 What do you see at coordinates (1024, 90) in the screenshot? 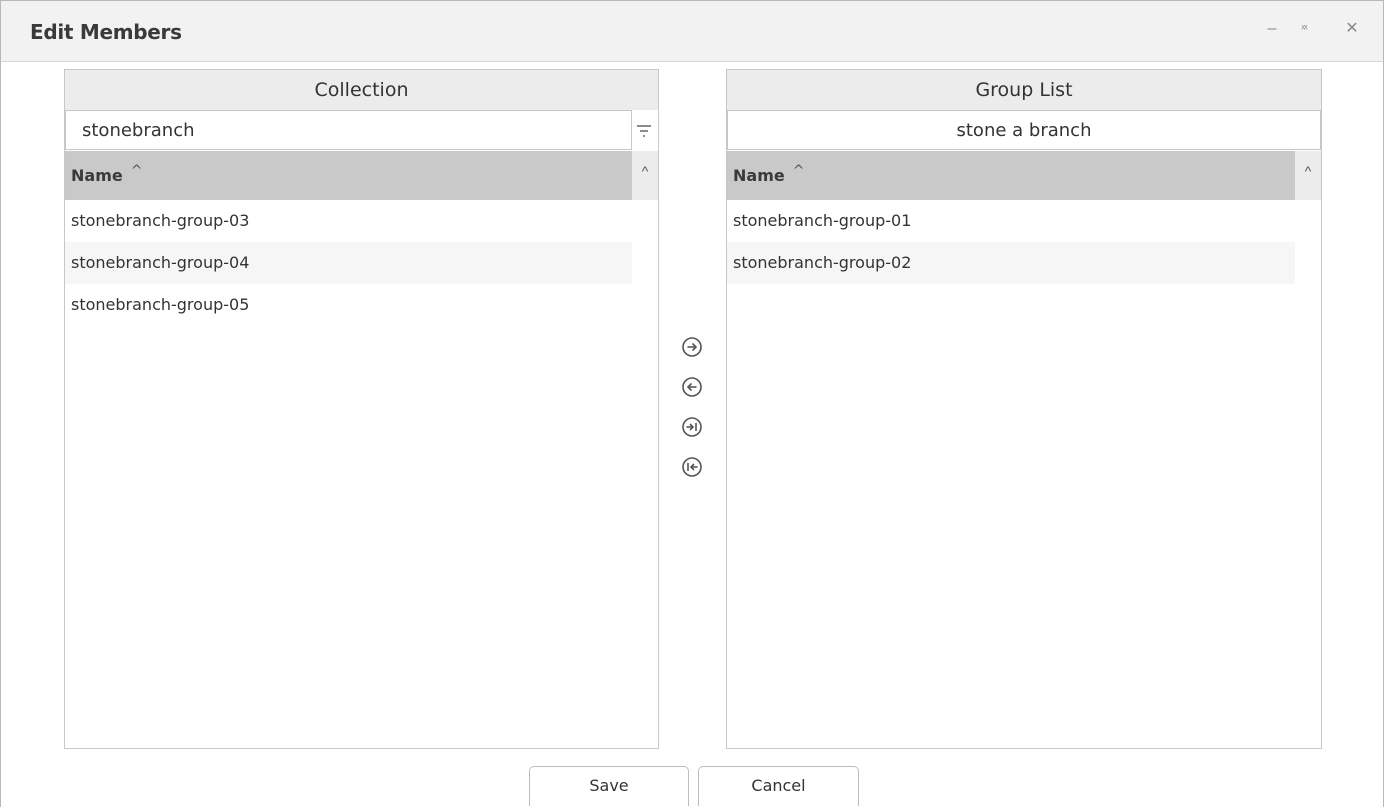
I see `group-list-header: Group List` at bounding box center [1024, 90].